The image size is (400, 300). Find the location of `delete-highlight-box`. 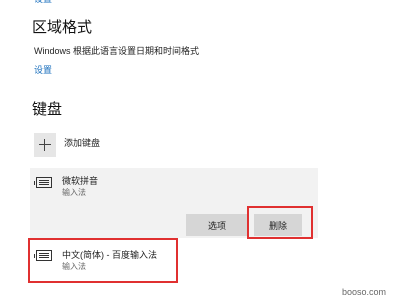

delete-highlight-box is located at coordinates (280, 222).